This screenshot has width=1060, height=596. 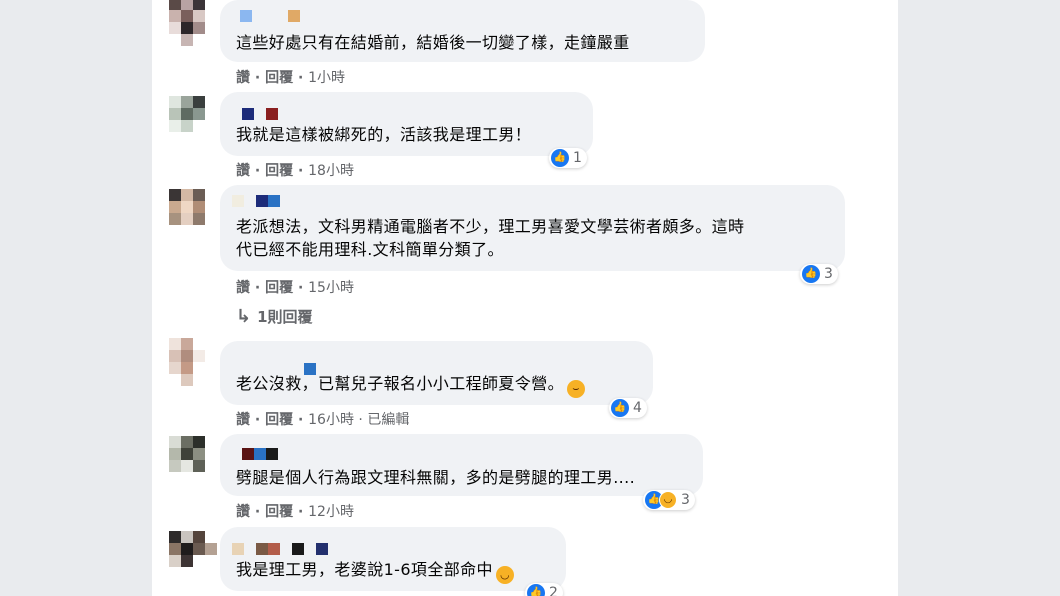 What do you see at coordinates (637, 408) in the screenshot?
I see `reaction-count: 4` at bounding box center [637, 408].